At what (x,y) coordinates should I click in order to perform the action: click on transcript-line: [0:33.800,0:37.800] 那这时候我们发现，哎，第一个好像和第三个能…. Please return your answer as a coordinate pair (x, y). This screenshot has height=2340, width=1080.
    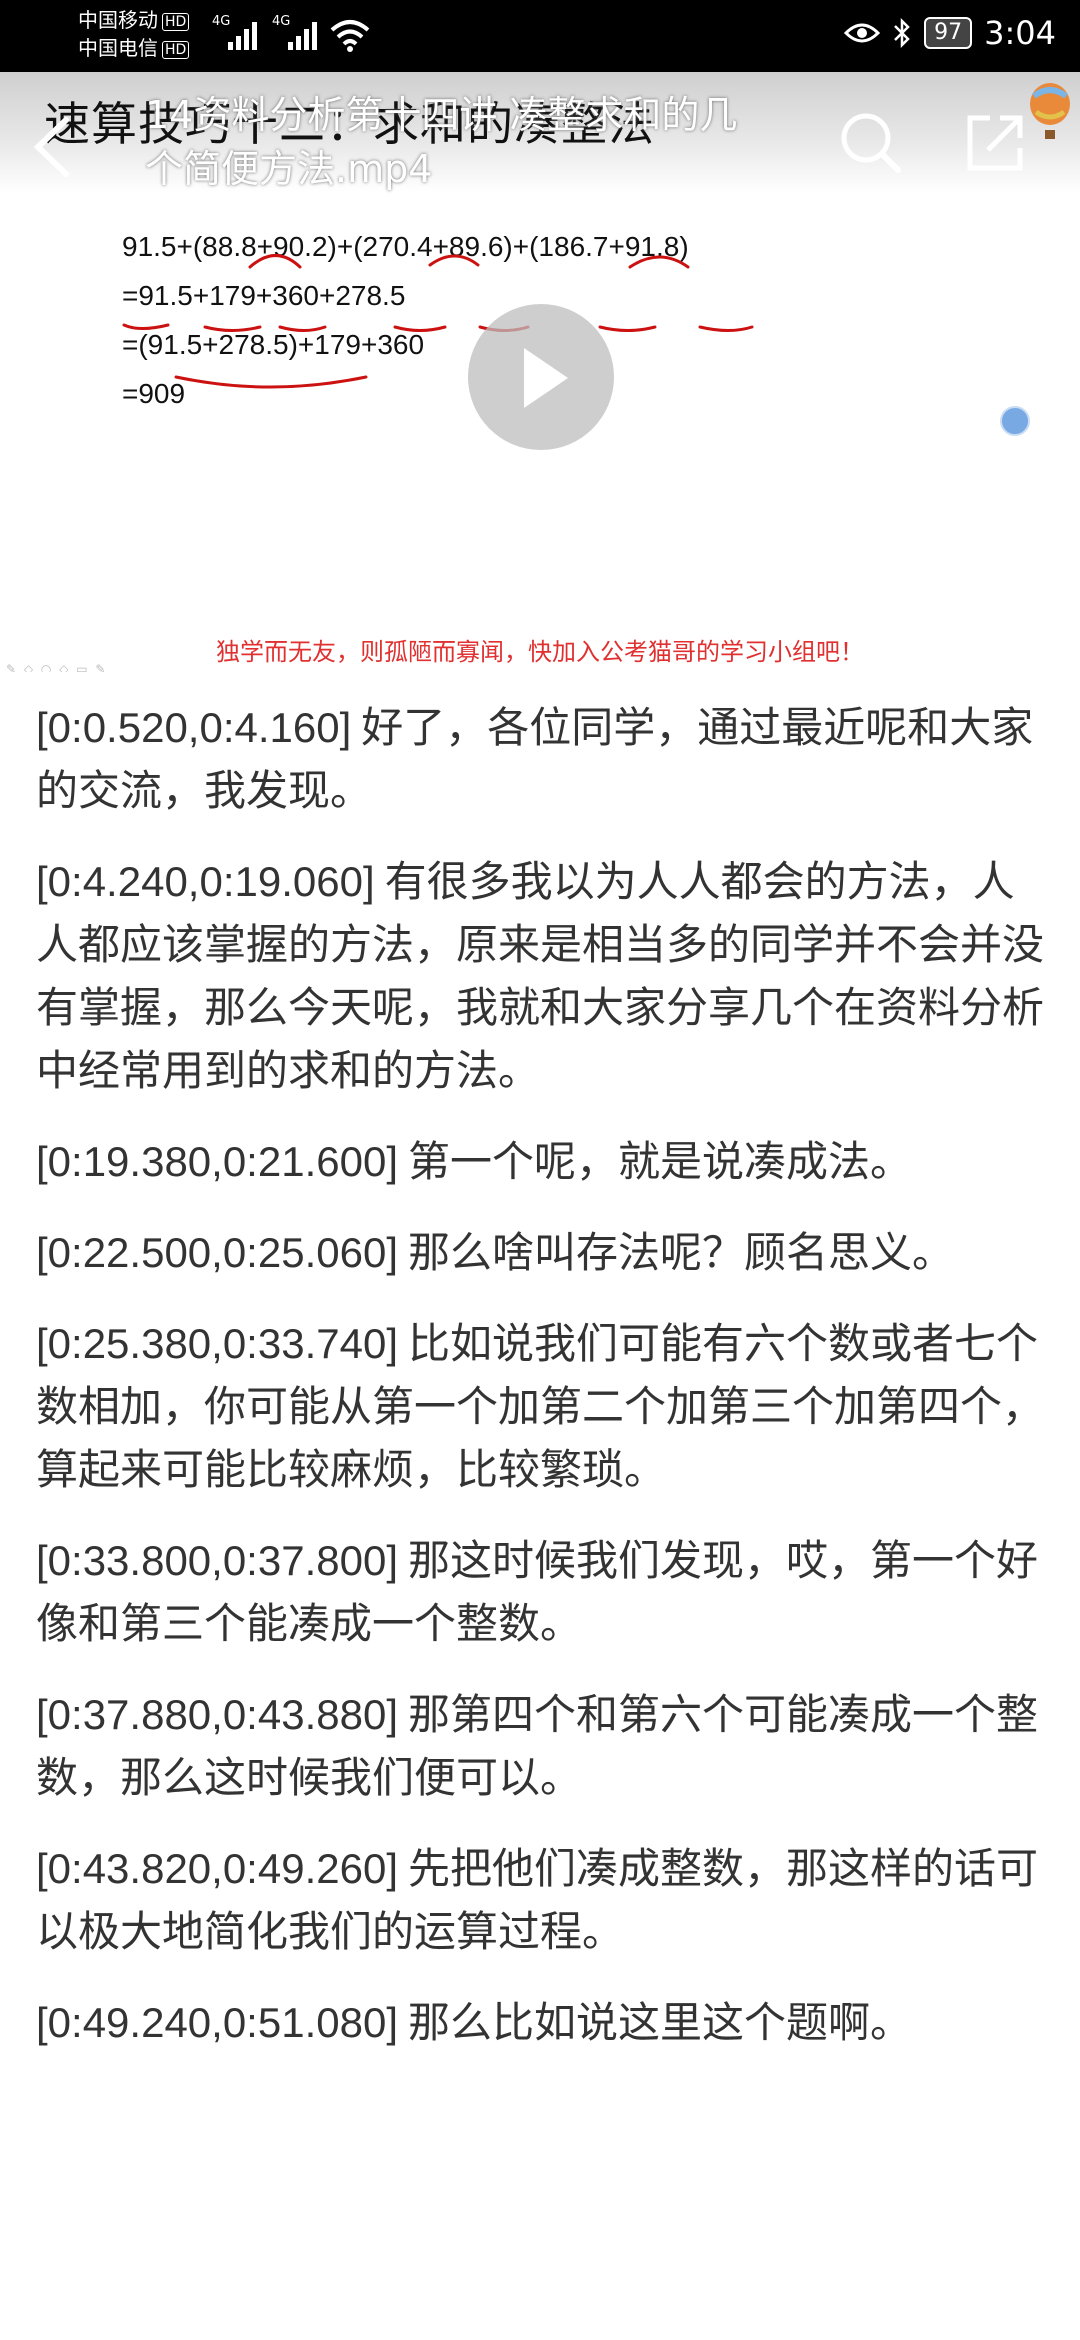
    Looking at the image, I should click on (542, 1592).